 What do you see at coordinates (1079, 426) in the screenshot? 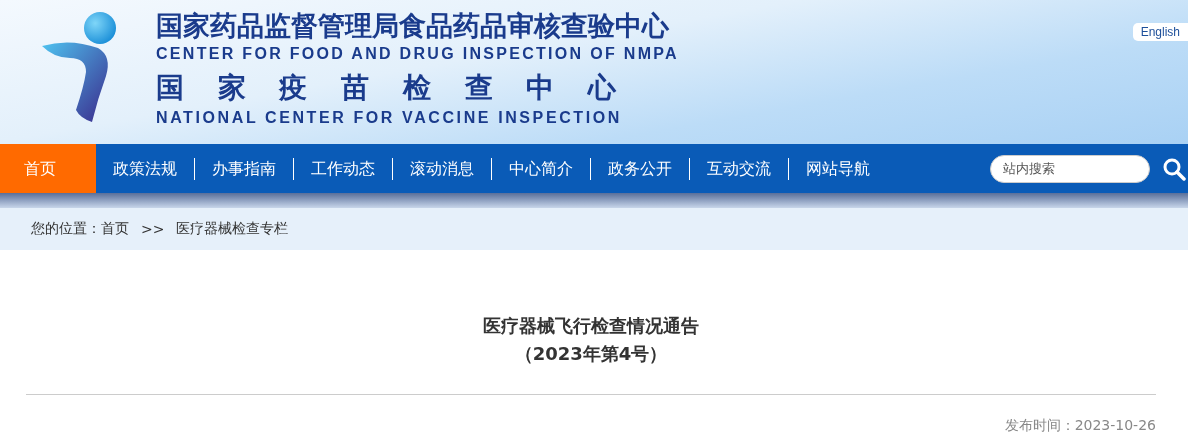
I see `publish-date: 发布时间：2023-10-26` at bounding box center [1079, 426].